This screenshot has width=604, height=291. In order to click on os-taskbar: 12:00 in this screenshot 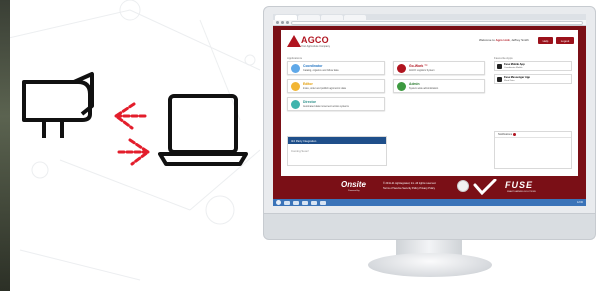, I will do `click(429, 202)`.